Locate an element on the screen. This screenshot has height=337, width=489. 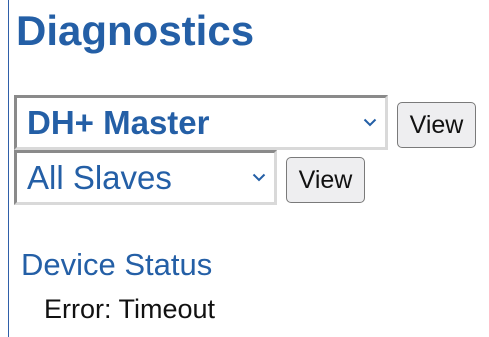
master-view-button: View is located at coordinates (436, 125).